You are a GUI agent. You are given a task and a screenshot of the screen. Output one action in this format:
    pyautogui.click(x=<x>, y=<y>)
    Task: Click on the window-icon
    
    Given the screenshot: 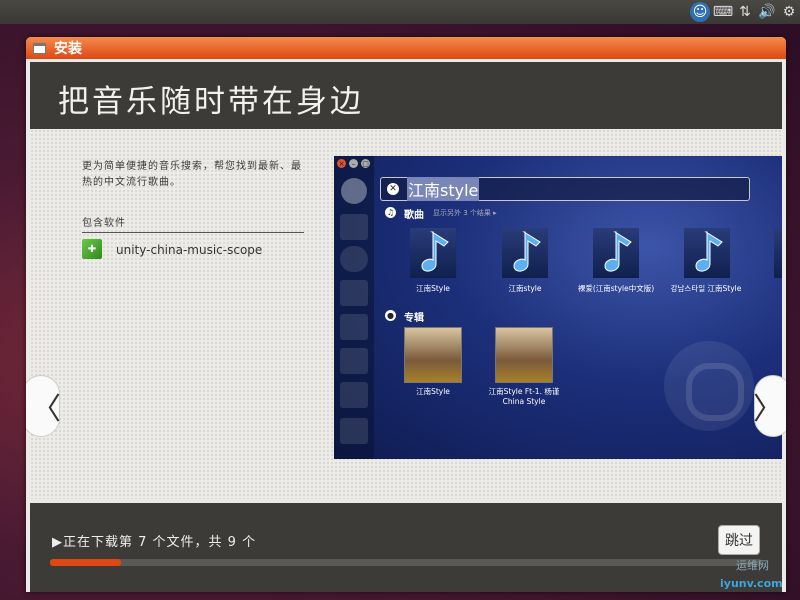 What is the action you would take?
    pyautogui.click(x=39, y=48)
    